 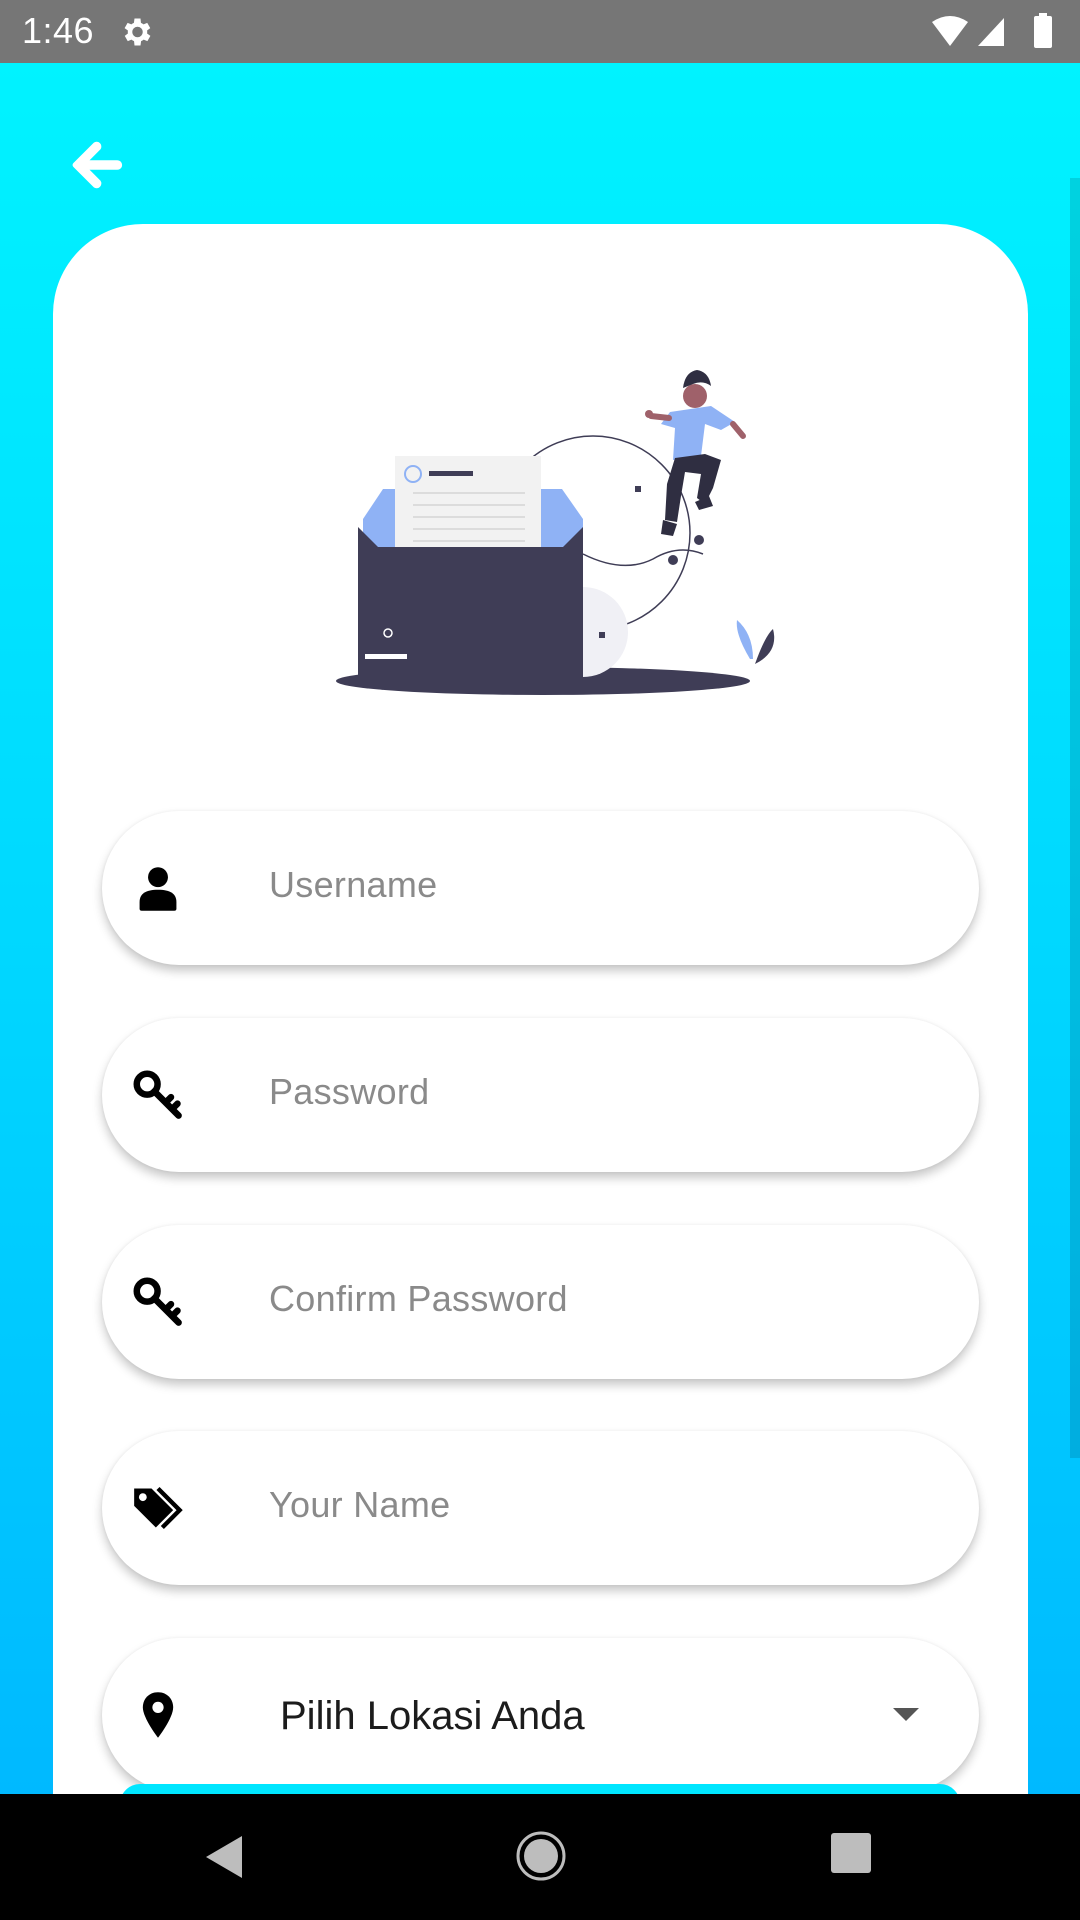 I want to click on confirm-password-field: Confirm Password, so click(x=540, y=1302).